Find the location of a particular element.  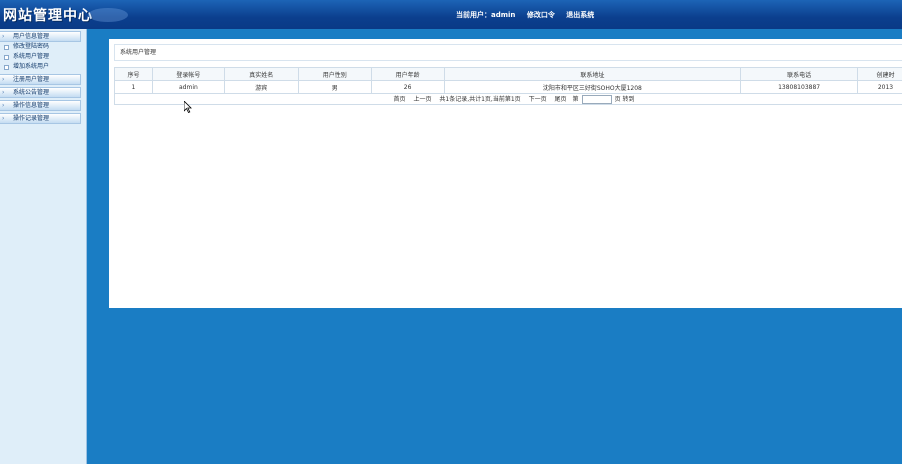

column-header: 用户性别 is located at coordinates (334, 74).